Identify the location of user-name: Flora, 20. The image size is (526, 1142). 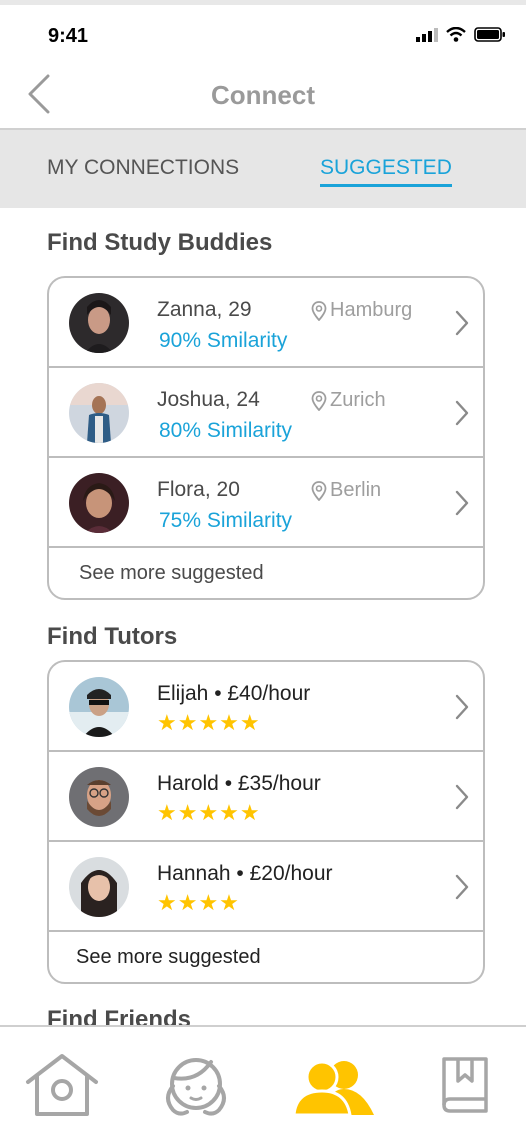
(198, 489).